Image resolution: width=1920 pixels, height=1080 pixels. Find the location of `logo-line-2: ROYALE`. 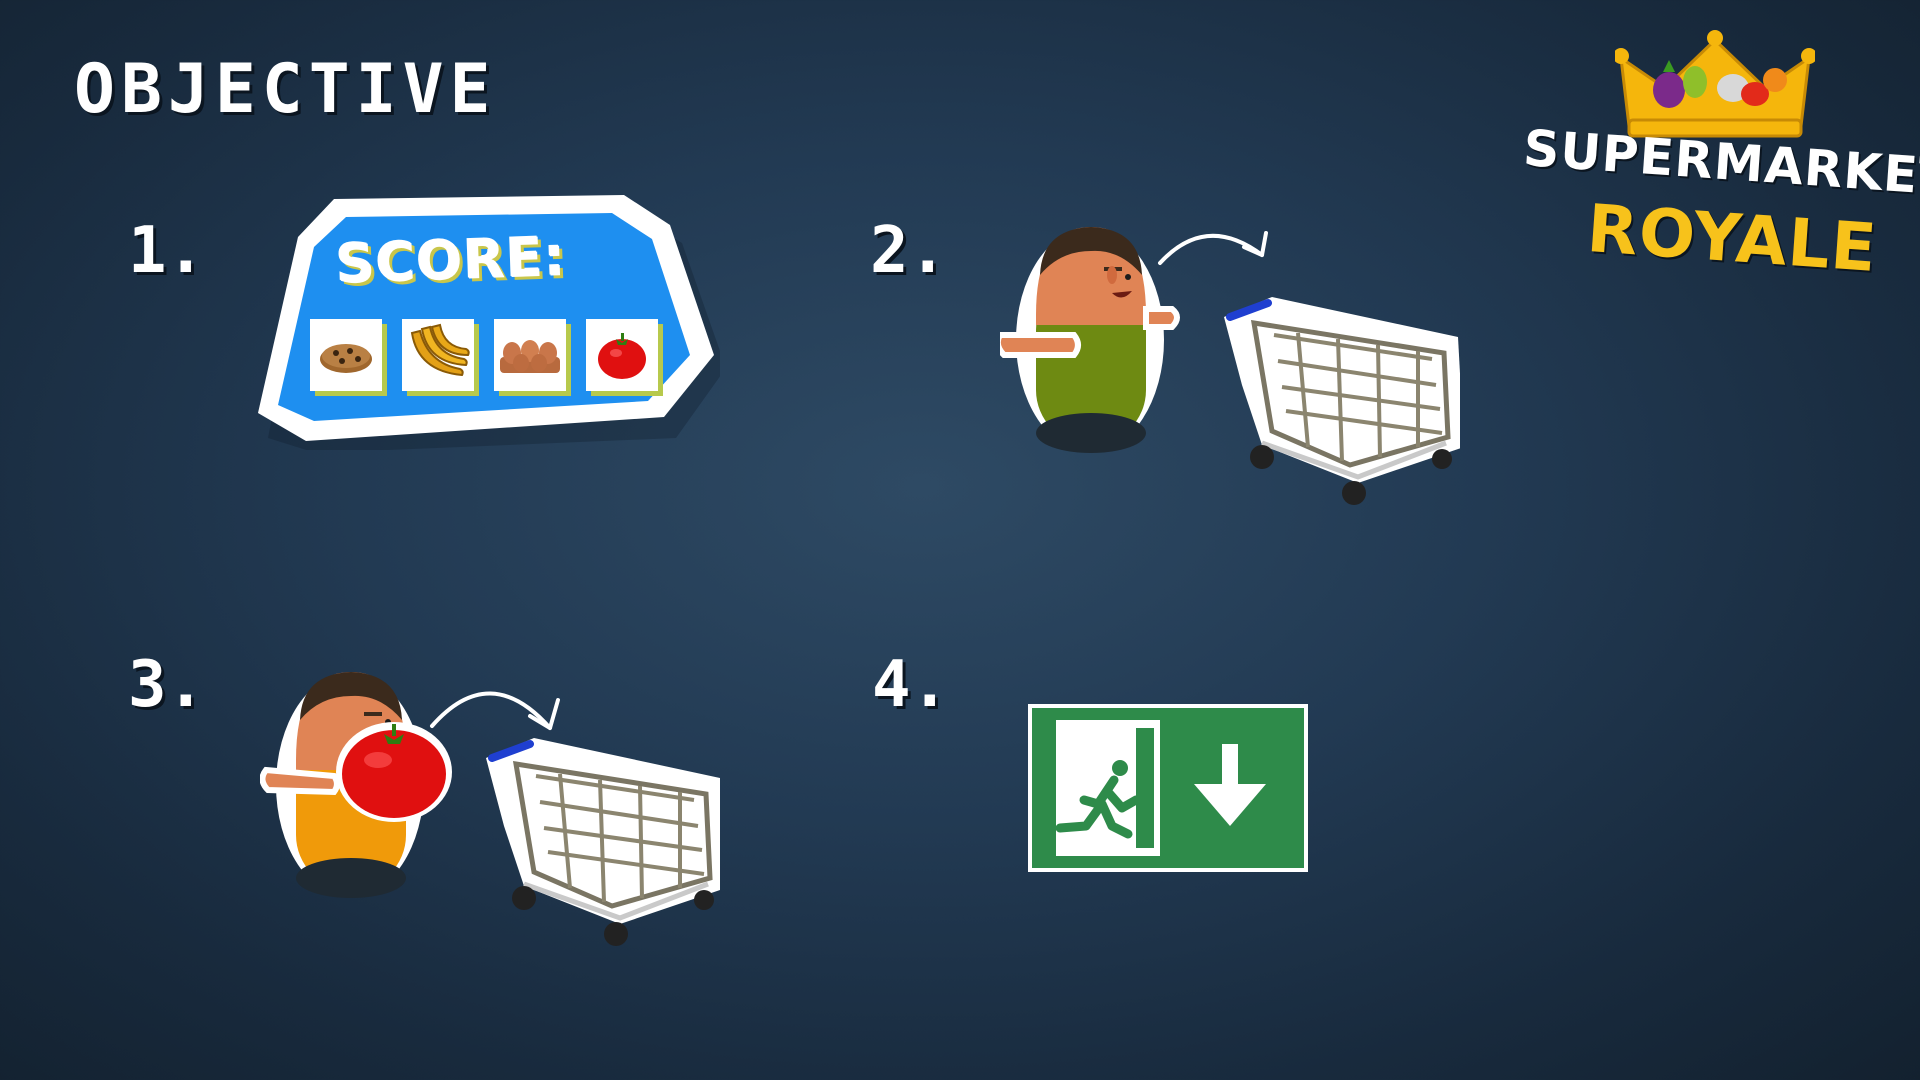

logo-line-2: ROYALE is located at coordinates (1732, 238).